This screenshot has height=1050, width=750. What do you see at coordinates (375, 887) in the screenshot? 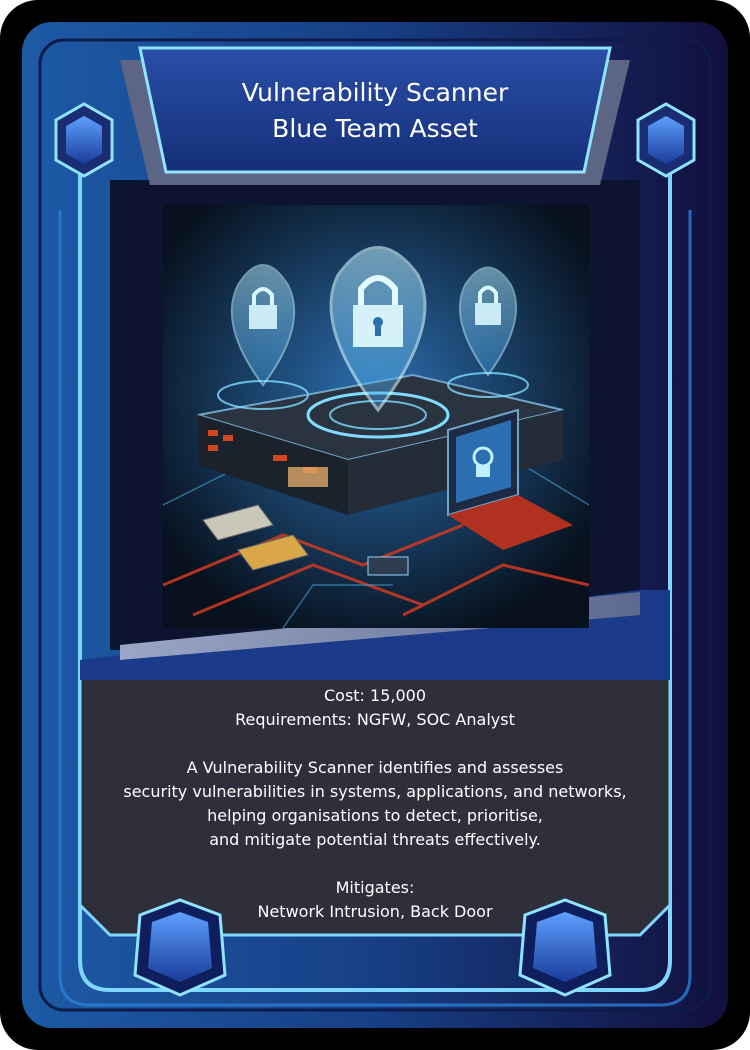
I see `card-mitigates-label: Mitigates:` at bounding box center [375, 887].